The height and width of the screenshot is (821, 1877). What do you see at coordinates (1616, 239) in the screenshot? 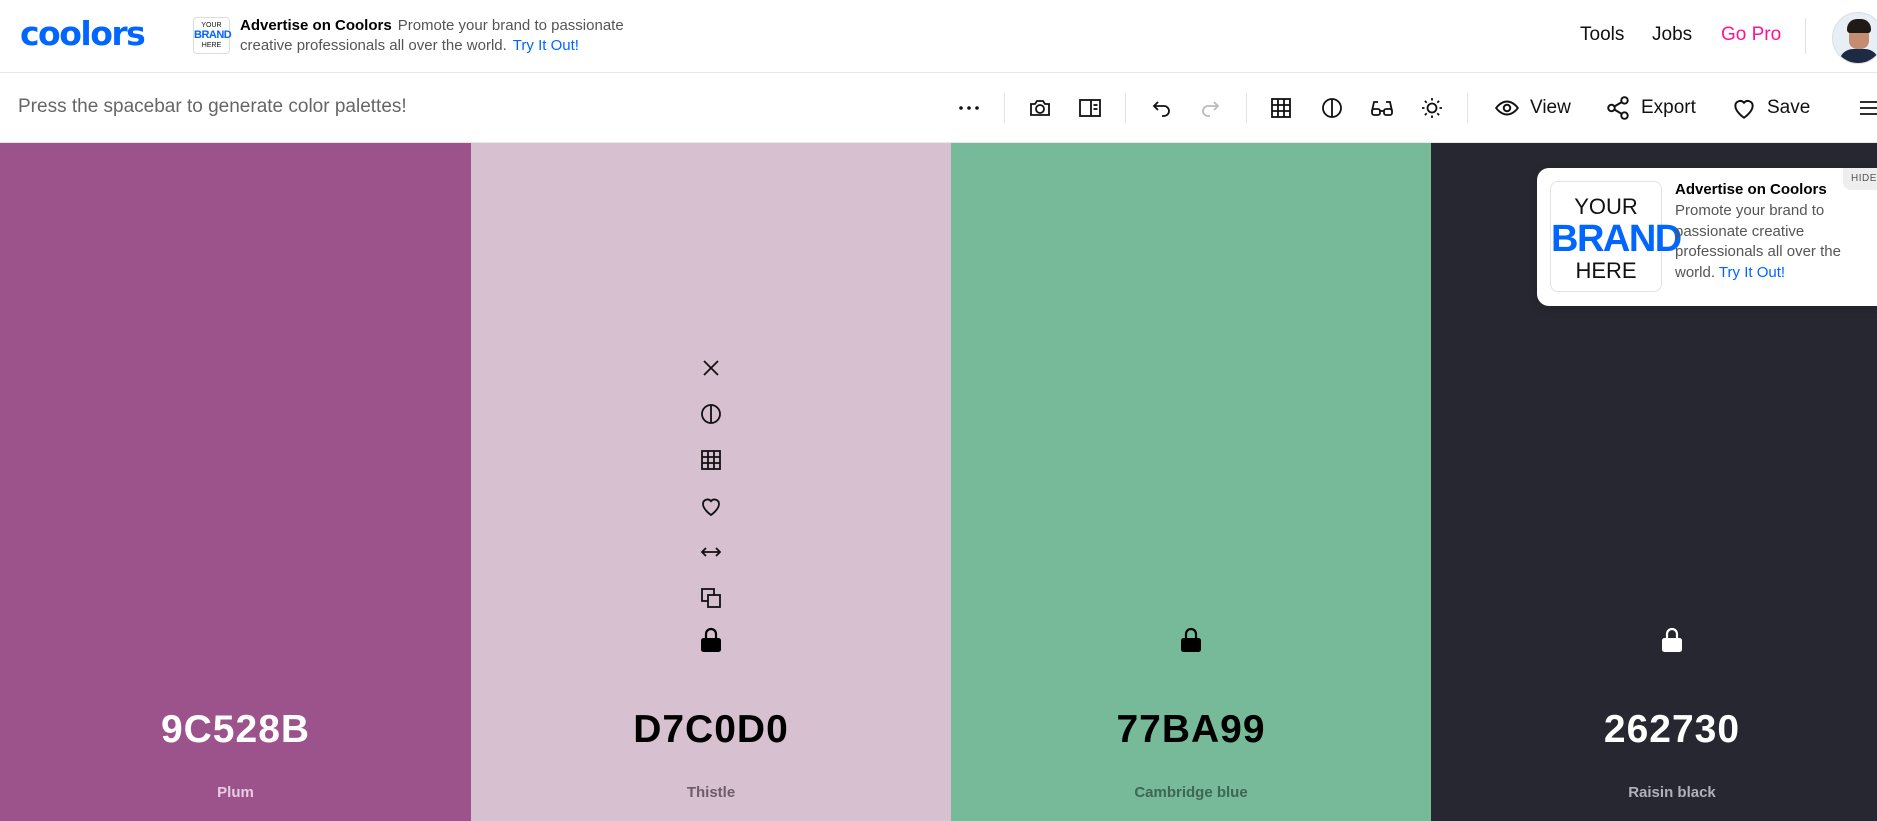
I see `ad-card-logo-brand: BRAND` at bounding box center [1616, 239].